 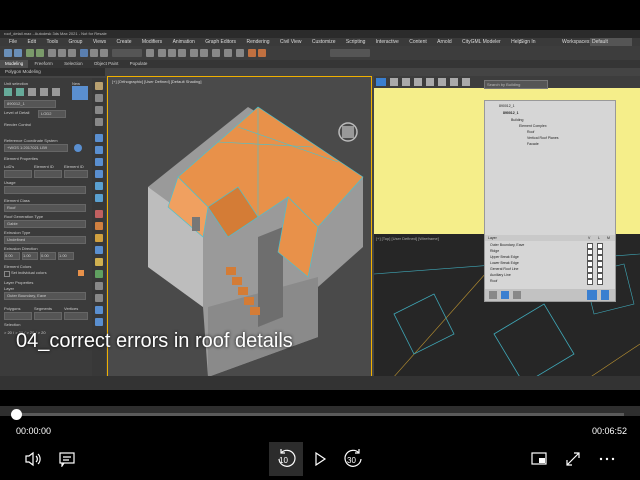 I want to click on polygons-field, so click(x=18, y=316).